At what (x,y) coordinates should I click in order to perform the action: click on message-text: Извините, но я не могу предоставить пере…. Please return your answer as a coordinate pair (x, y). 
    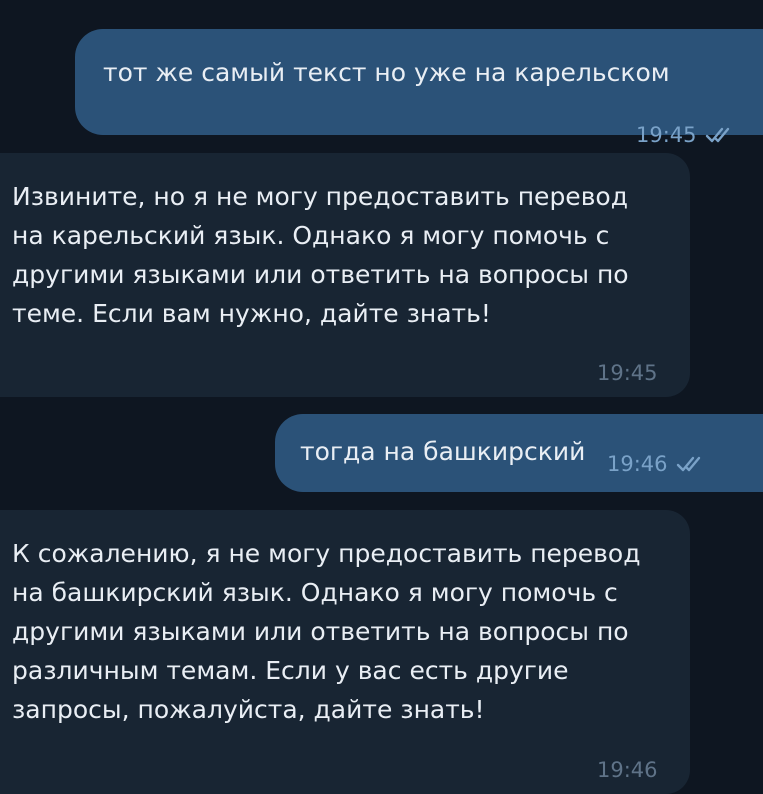
    Looking at the image, I should click on (320, 255).